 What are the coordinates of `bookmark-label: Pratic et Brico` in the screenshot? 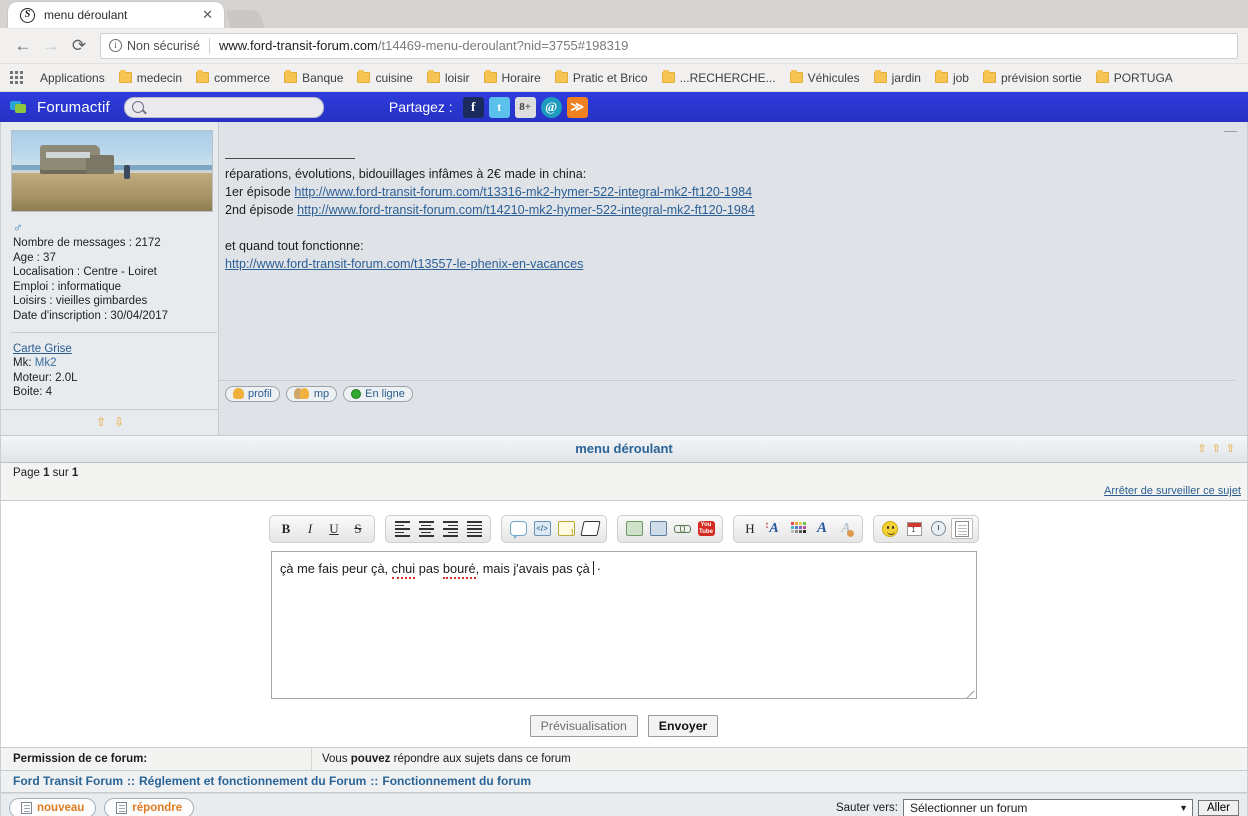 It's located at (610, 77).